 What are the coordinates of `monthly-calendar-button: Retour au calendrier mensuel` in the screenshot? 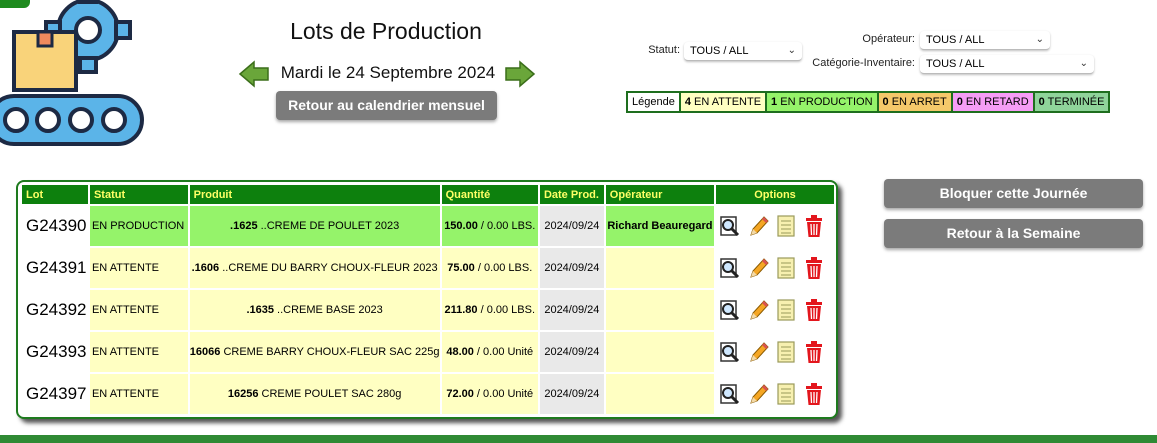 It's located at (386, 105).